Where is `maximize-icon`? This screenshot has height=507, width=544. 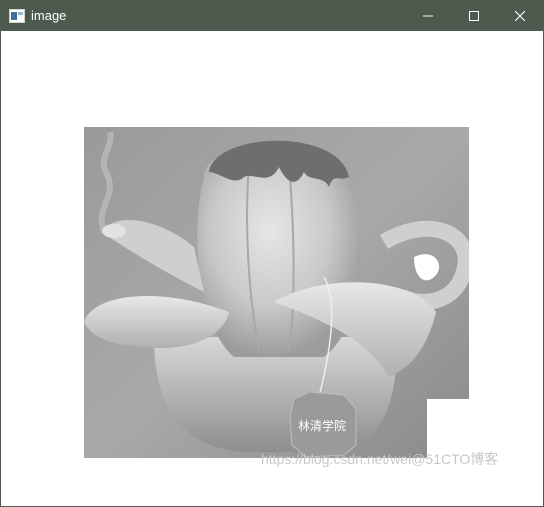
maximize-icon is located at coordinates (474, 16).